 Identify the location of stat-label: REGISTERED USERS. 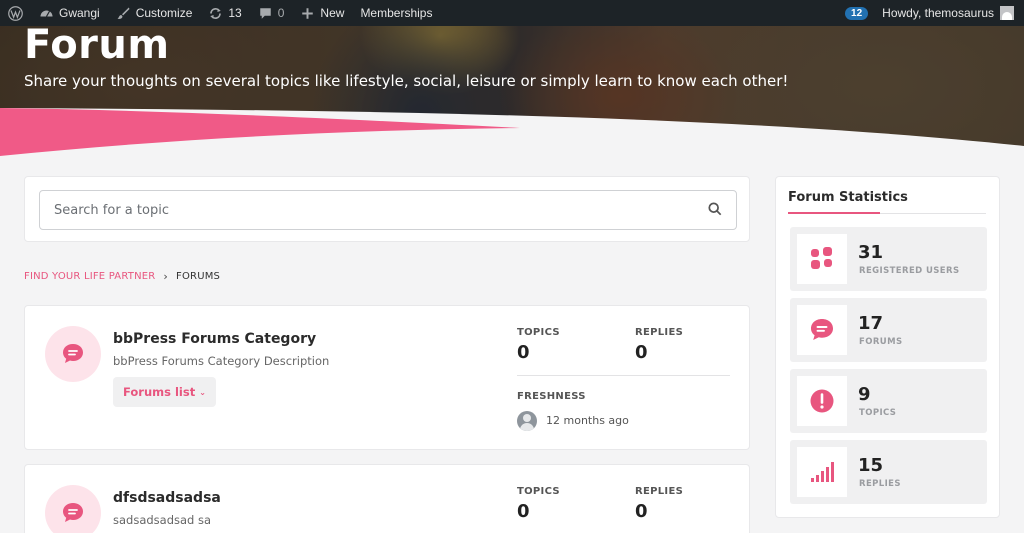
(909, 271).